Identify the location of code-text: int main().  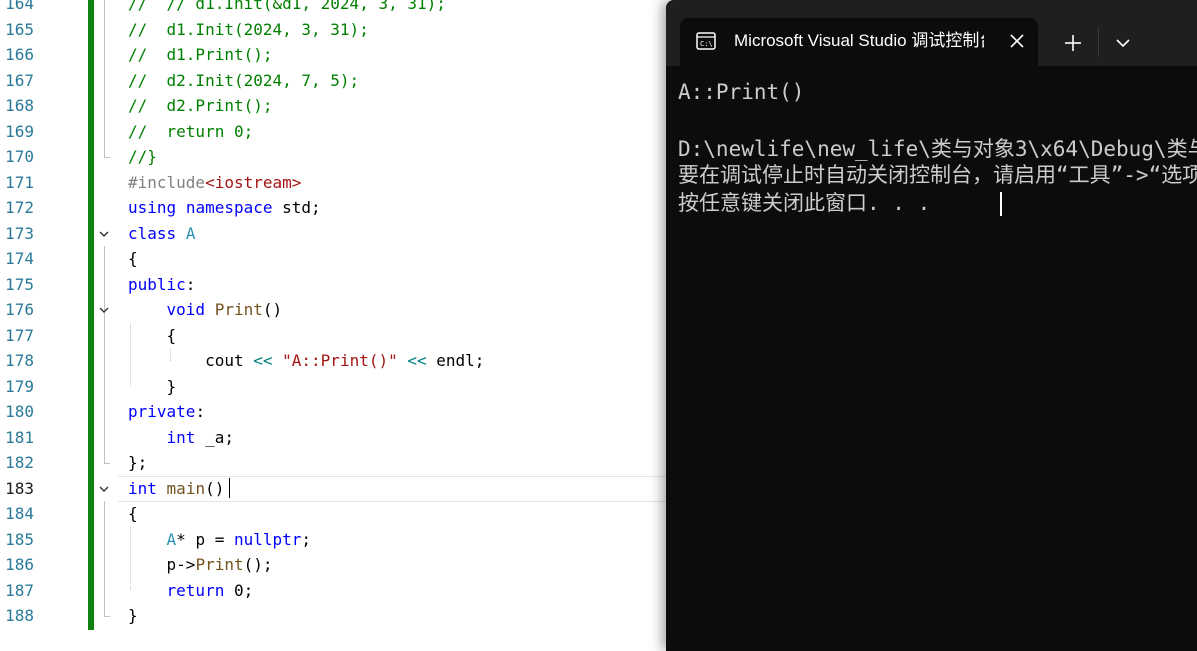
(176, 489).